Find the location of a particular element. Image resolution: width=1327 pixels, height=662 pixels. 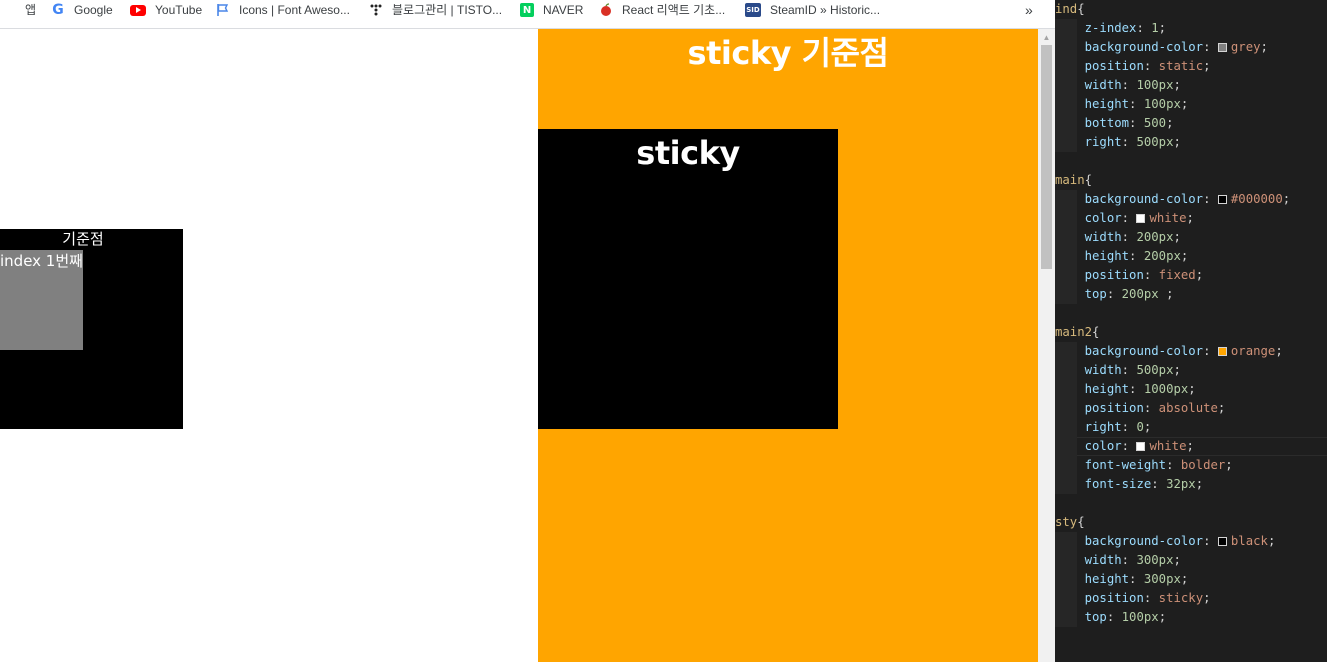

bookmark-youtube: YouTube is located at coordinates (166, 10).